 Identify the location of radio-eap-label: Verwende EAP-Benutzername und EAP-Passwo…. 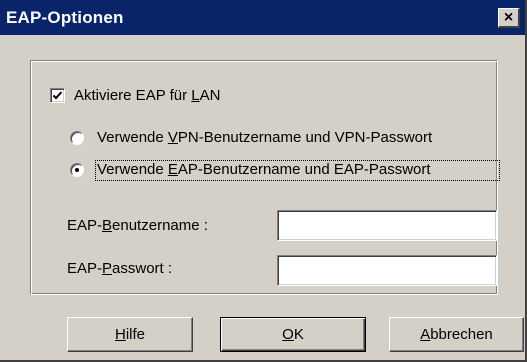
(264, 169).